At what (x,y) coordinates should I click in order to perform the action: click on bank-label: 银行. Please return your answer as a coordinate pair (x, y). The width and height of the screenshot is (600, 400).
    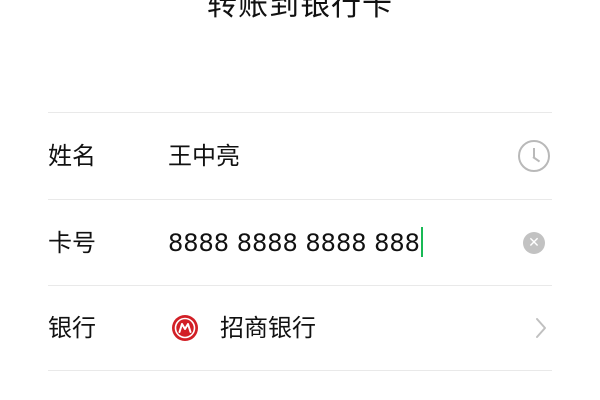
    Looking at the image, I should click on (72, 328).